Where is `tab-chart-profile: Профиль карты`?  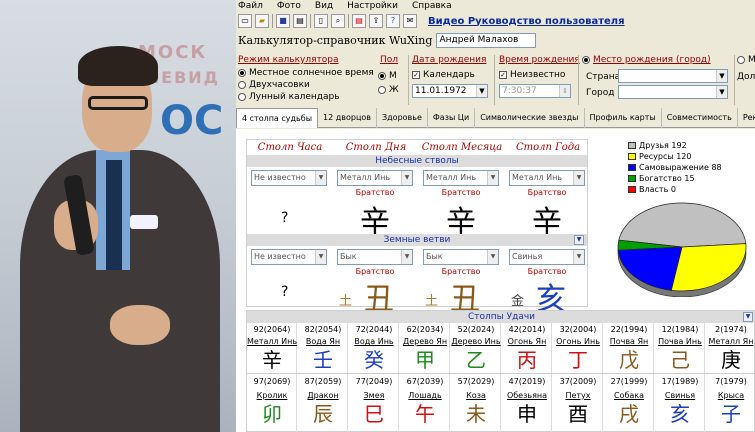
tab-chart-profile: Профиль карты is located at coordinates (623, 118).